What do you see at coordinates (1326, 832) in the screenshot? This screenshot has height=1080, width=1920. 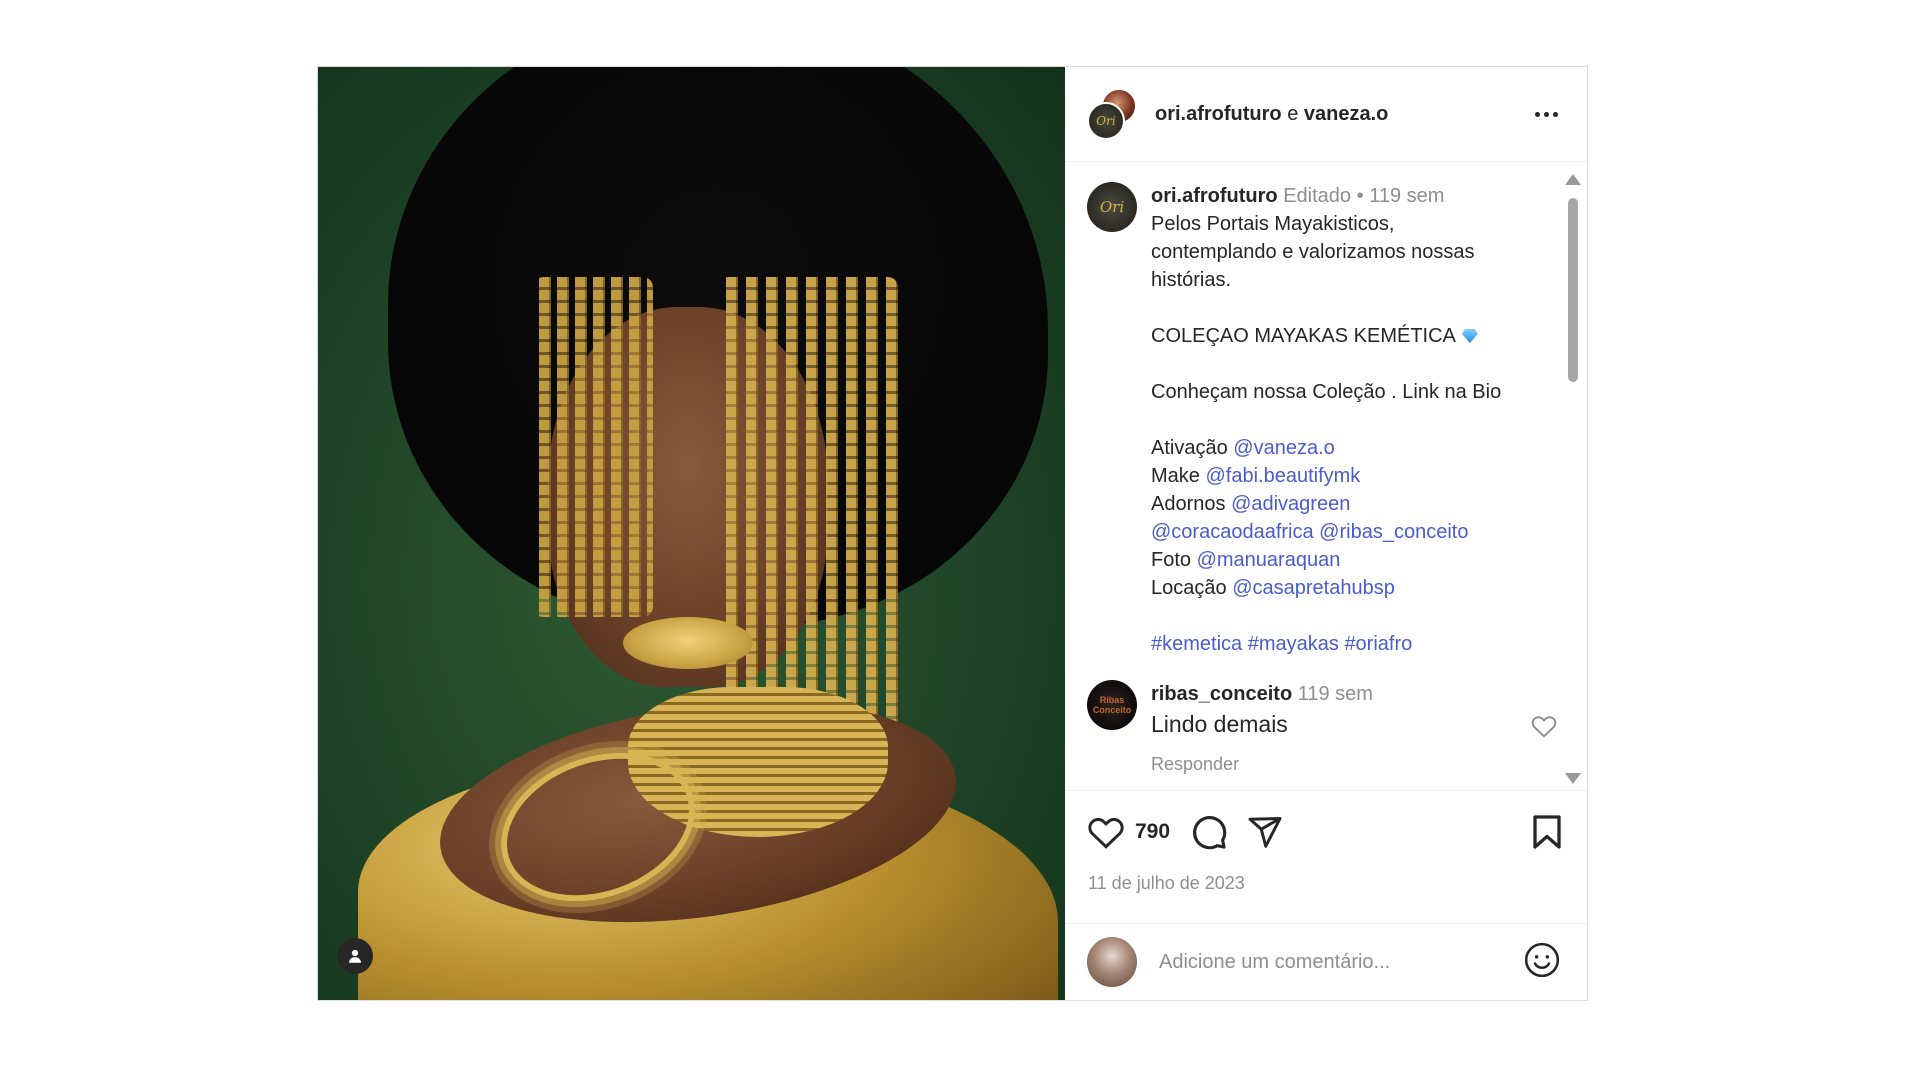 I see `action-bar: 790` at bounding box center [1326, 832].